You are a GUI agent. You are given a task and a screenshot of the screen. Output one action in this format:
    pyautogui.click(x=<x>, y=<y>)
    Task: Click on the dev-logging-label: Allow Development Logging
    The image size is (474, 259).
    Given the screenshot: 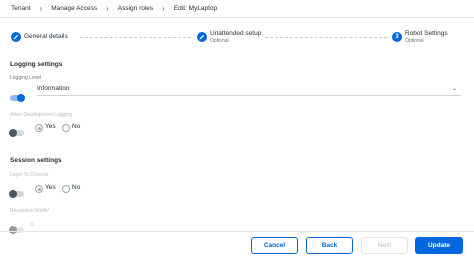 What is the action you would take?
    pyautogui.click(x=41, y=115)
    